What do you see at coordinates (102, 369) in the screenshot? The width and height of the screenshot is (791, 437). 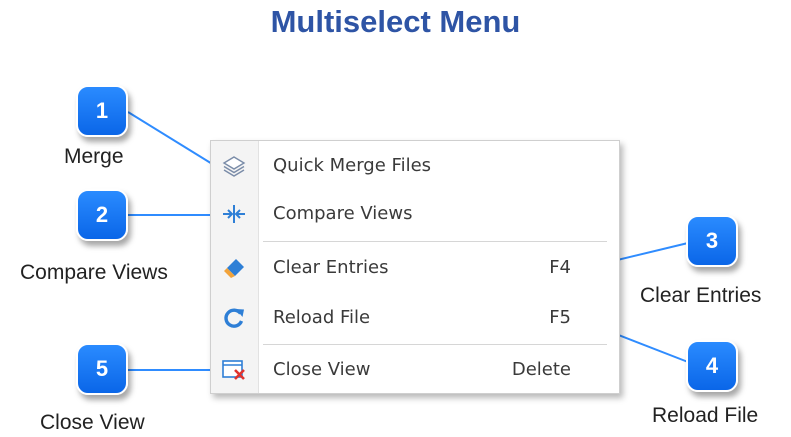 I see `callout-badge-5: 5` at bounding box center [102, 369].